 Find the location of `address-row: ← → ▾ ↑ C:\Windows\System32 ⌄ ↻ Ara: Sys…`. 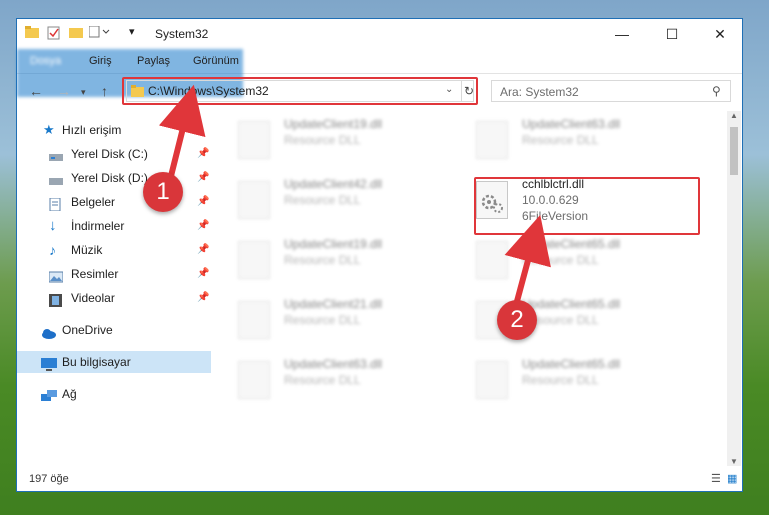

address-row: ← → ▾ ↑ C:\Windows\System32 ⌄ ↻ Ara: Sys… is located at coordinates (379, 92).